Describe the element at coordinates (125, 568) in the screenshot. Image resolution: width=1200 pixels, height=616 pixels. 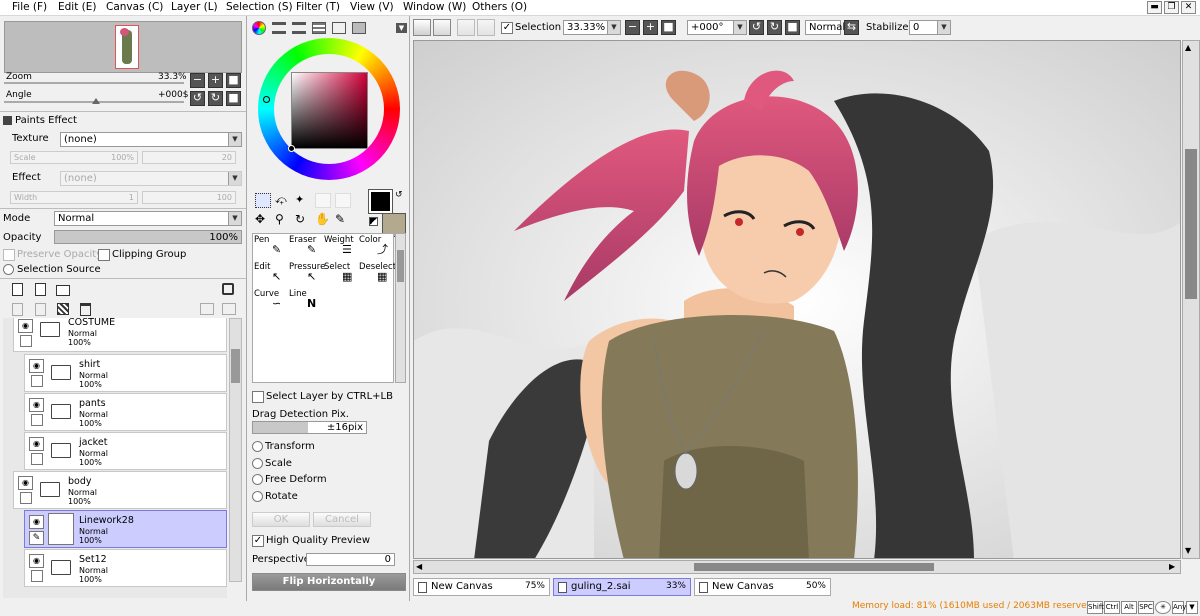
I see `layer-row: ◉ Set12 Normal 100%` at that location.